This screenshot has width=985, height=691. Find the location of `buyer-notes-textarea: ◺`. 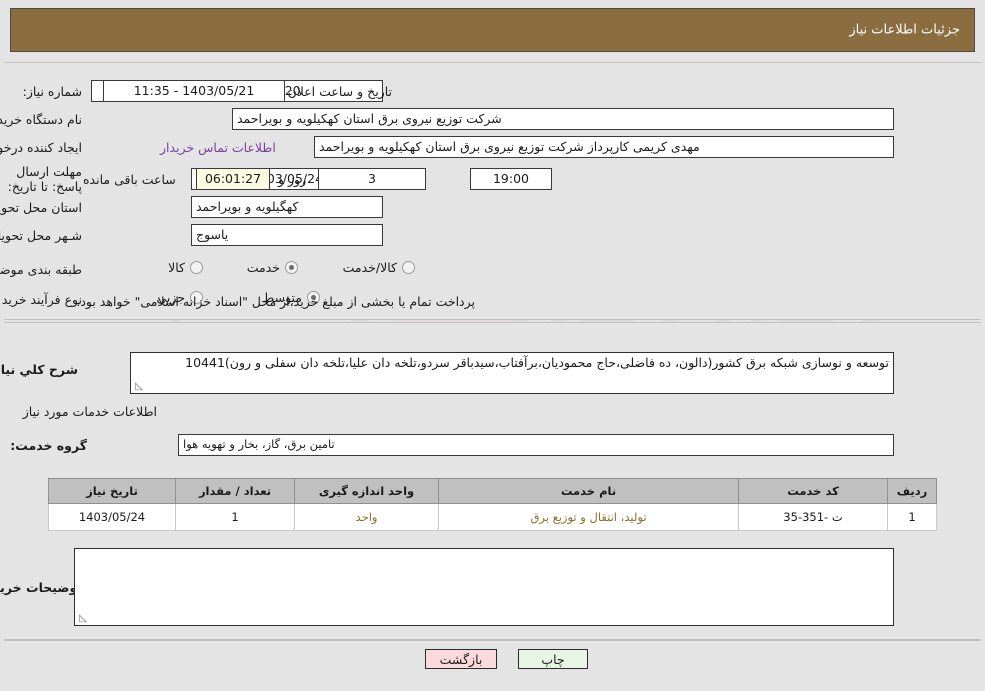

buyer-notes-textarea: ◺ is located at coordinates (484, 587).